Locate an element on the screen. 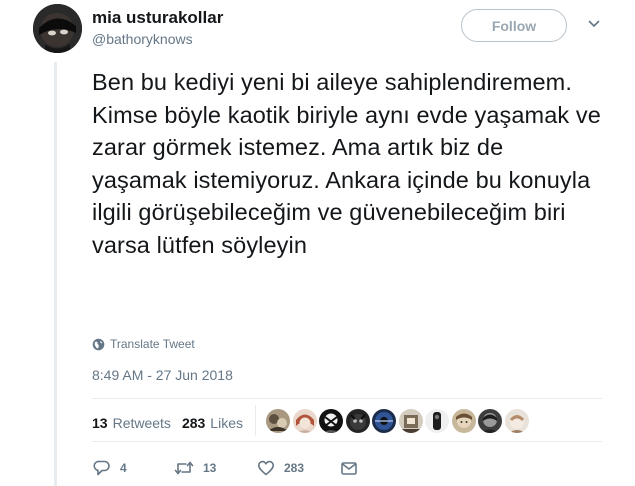 Image resolution: width=635 pixels, height=486 pixels. like-button: 283 is located at coordinates (280, 468).